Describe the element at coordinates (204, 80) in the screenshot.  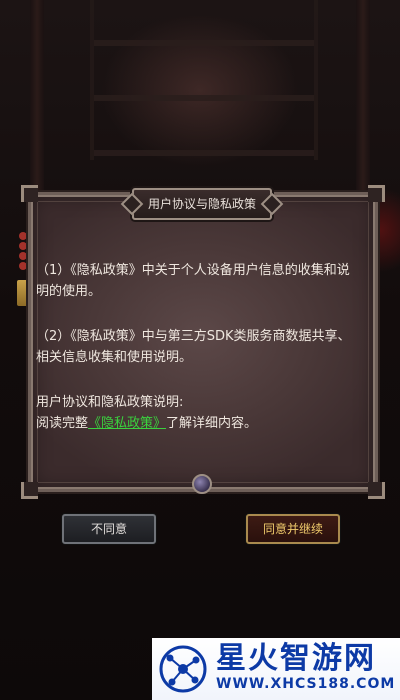
I see `background-shelf` at that location.